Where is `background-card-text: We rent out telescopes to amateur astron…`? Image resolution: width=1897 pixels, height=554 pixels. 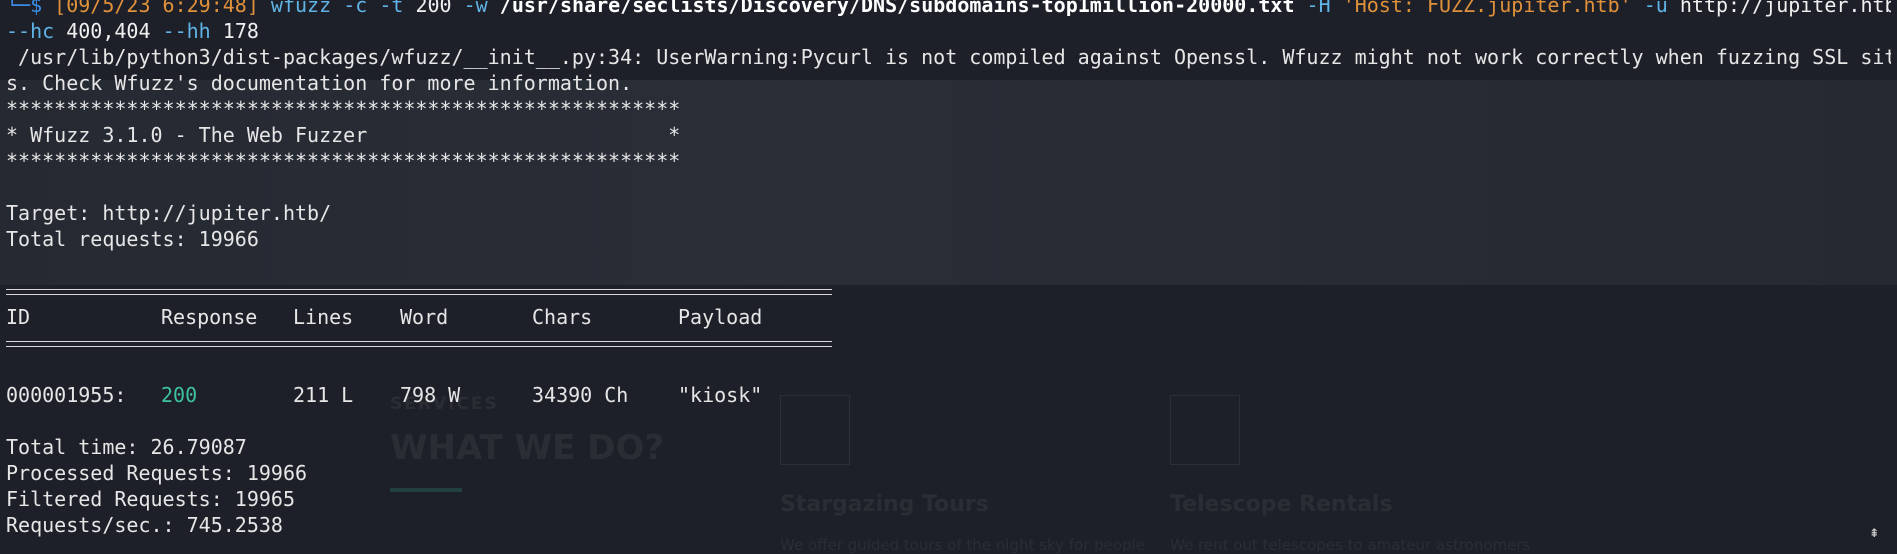 background-card-text: We rent out telescopes to amateur astron… is located at coordinates (1350, 545).